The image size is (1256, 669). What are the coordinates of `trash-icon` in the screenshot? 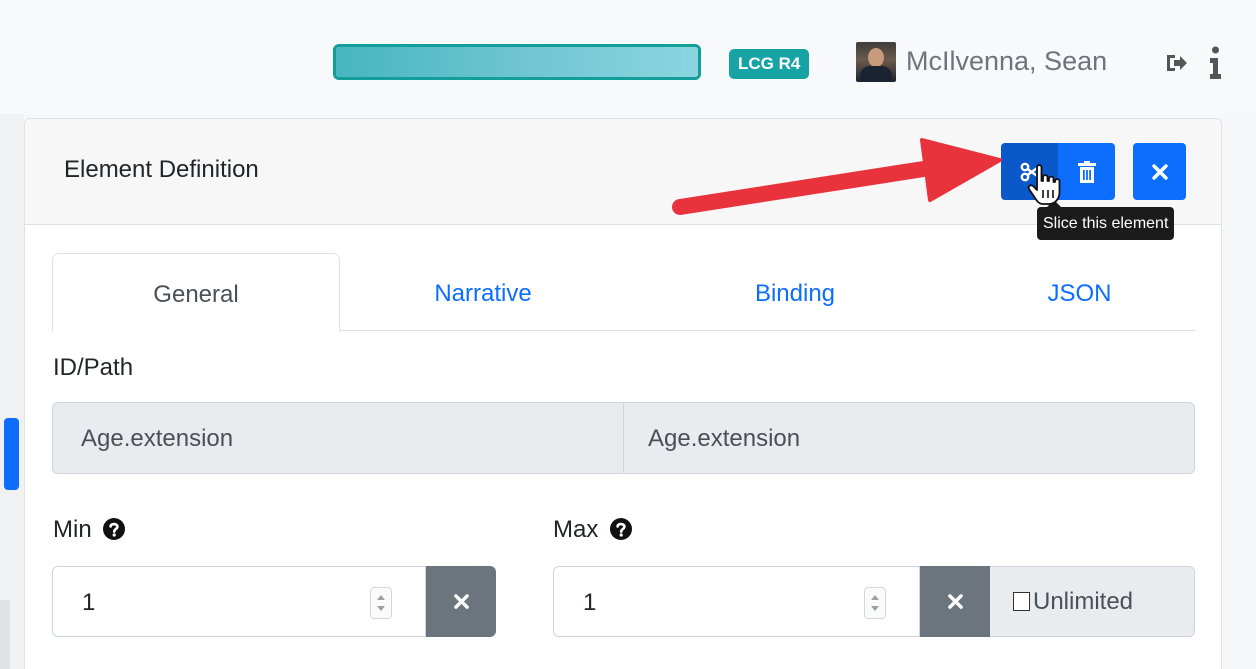 It's located at (1086, 171).